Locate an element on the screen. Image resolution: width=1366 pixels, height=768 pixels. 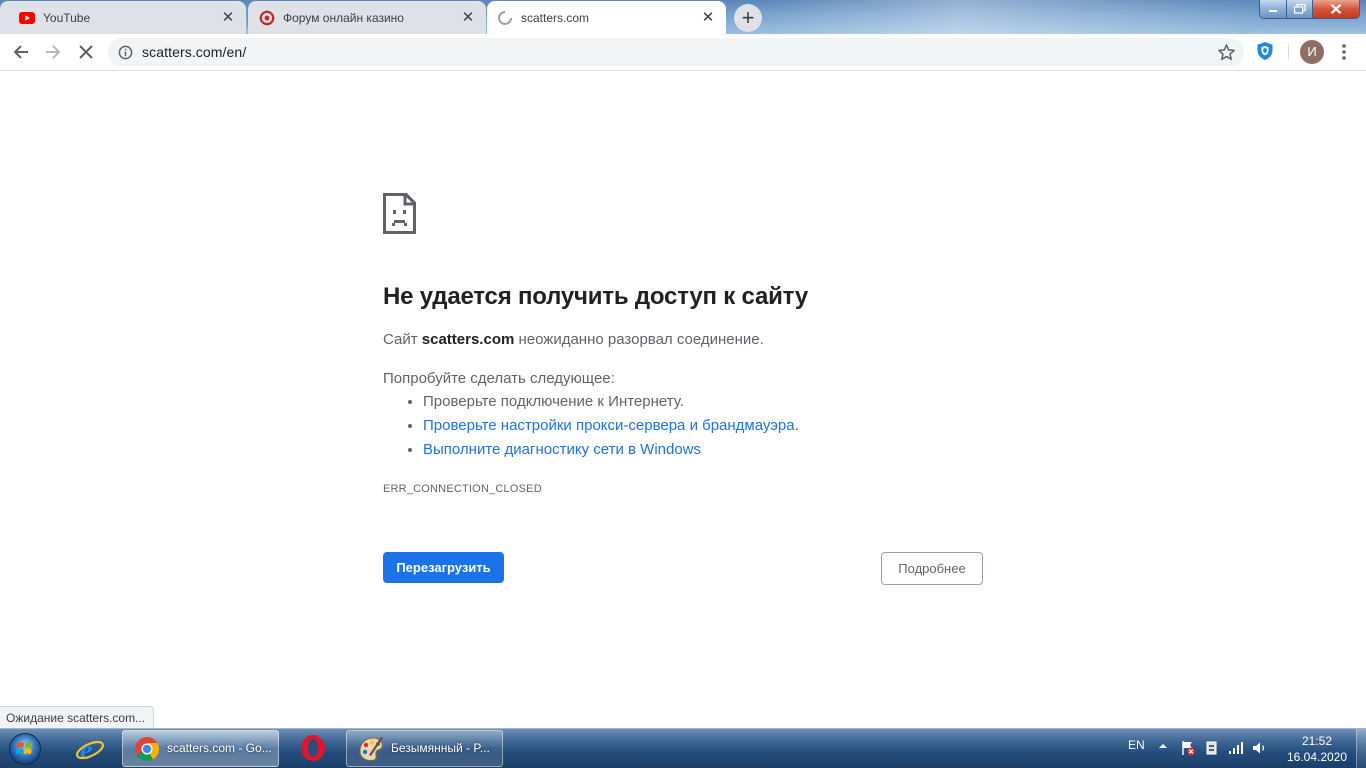
error-code: ERR_CONNECTION_CLOSED is located at coordinates (462, 489).